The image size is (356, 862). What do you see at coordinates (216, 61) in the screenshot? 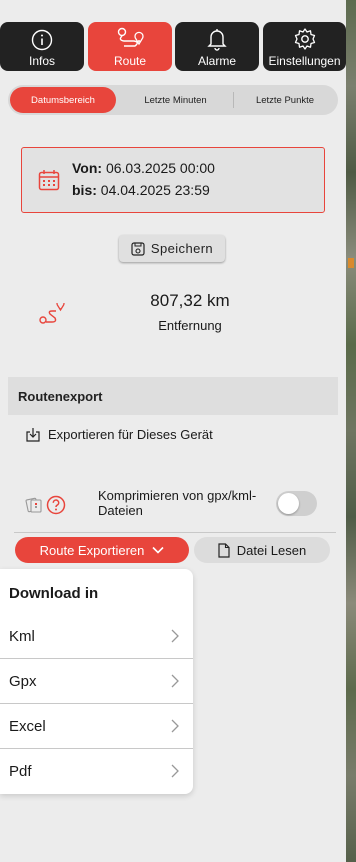
I see `tab-label: Alarme` at bounding box center [216, 61].